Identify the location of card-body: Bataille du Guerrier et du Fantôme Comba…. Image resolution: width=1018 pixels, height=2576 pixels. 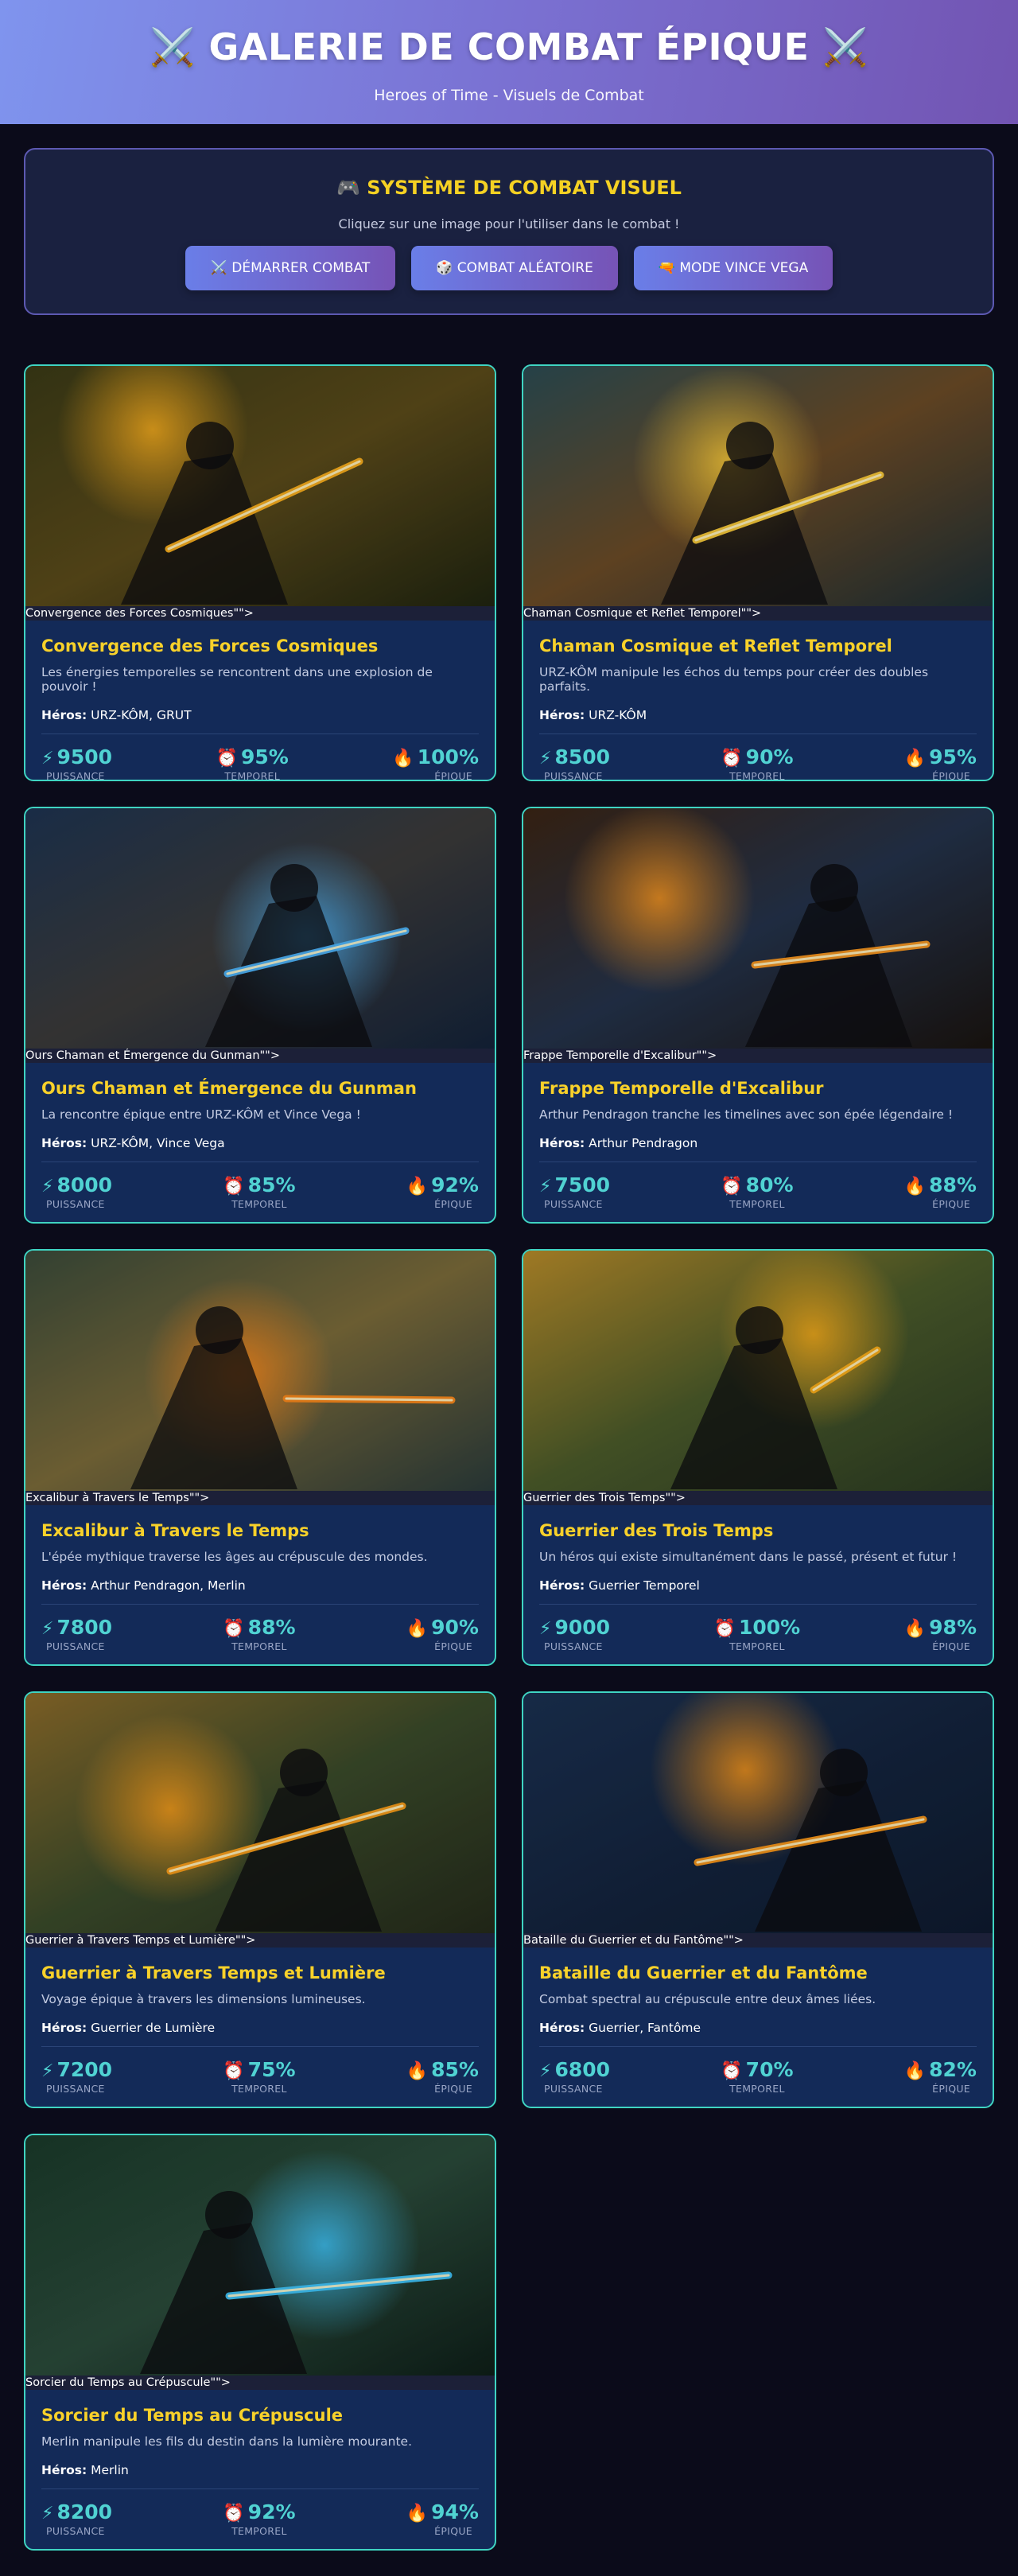
(758, 2029).